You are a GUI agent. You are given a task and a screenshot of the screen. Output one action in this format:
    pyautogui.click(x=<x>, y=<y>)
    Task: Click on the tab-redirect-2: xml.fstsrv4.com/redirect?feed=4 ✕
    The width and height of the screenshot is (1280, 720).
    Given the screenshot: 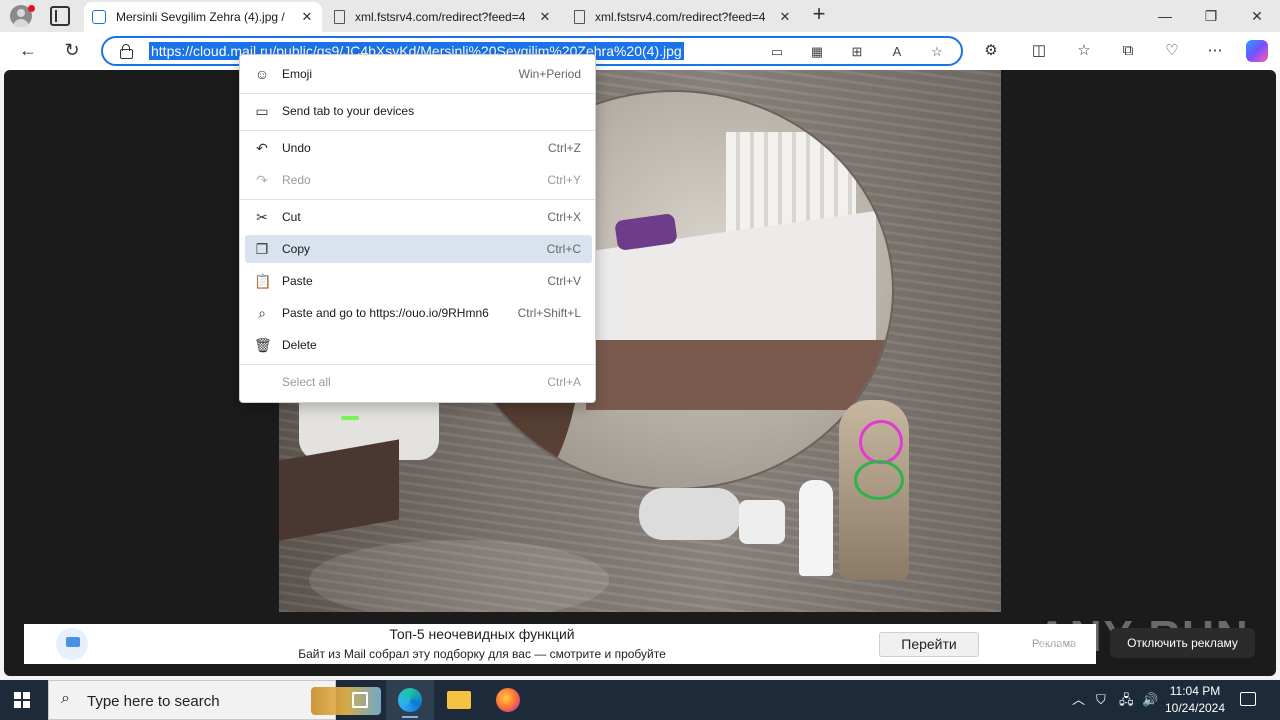 What is the action you would take?
    pyautogui.click(x=683, y=17)
    